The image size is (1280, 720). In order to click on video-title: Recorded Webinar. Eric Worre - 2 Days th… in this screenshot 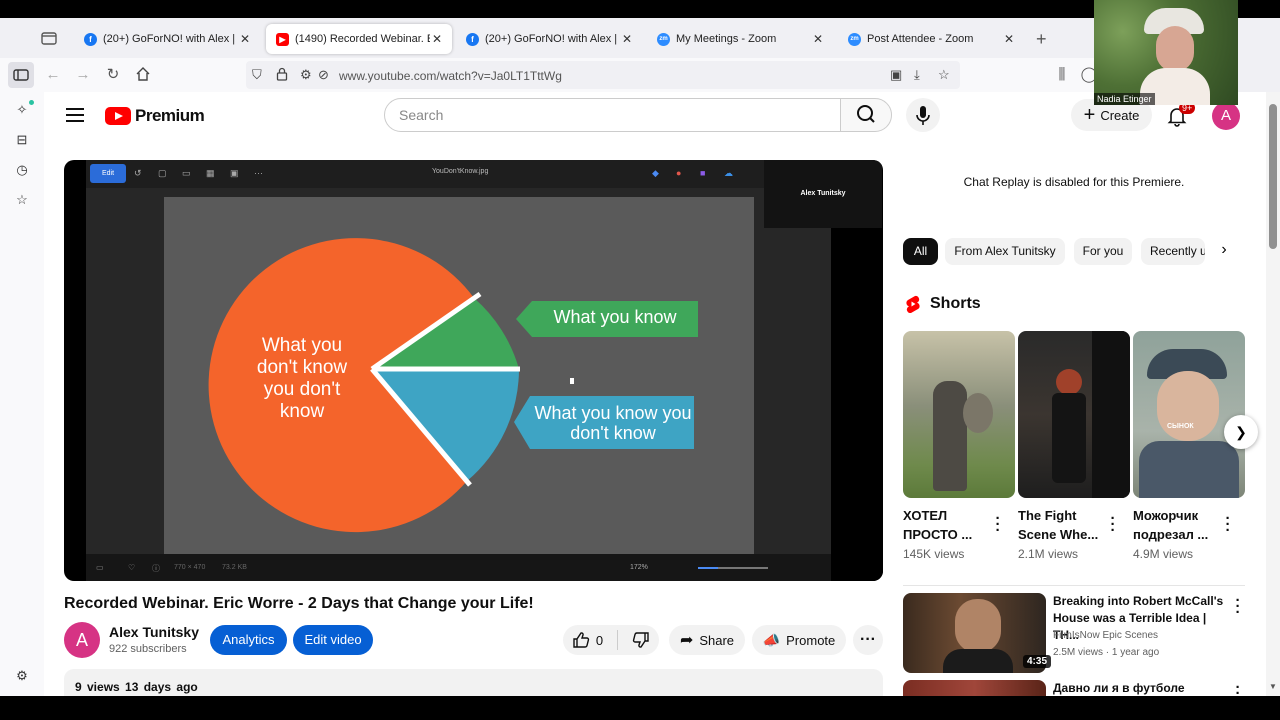, I will do `click(299, 603)`.